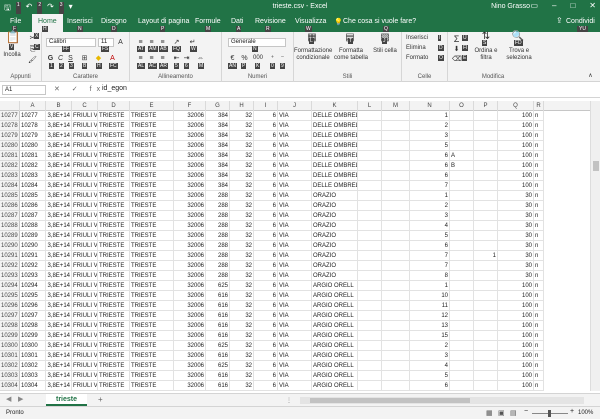  I want to click on merge-center-icon: ⇔, so click(200, 58).